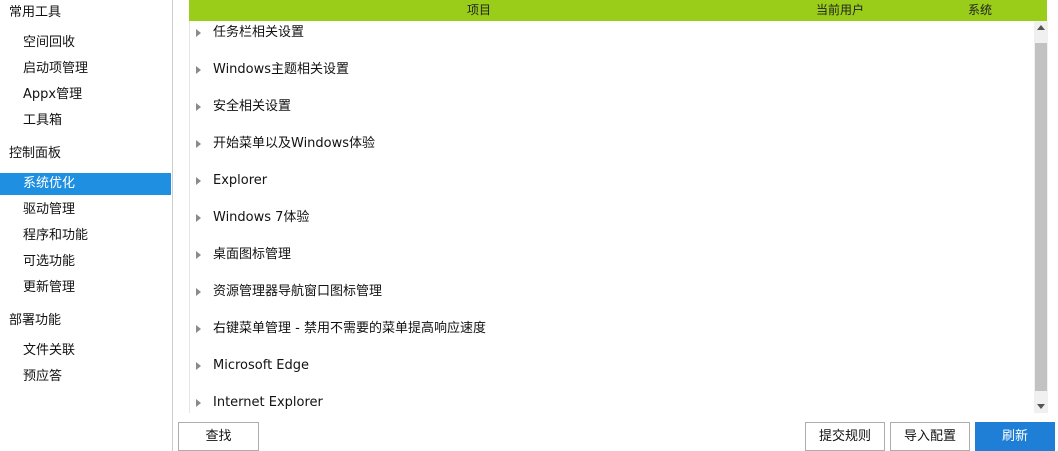 This screenshot has height=451, width=1058. I want to click on tree-row-label: 资源管理器导航窗口图标管理, so click(298, 291).